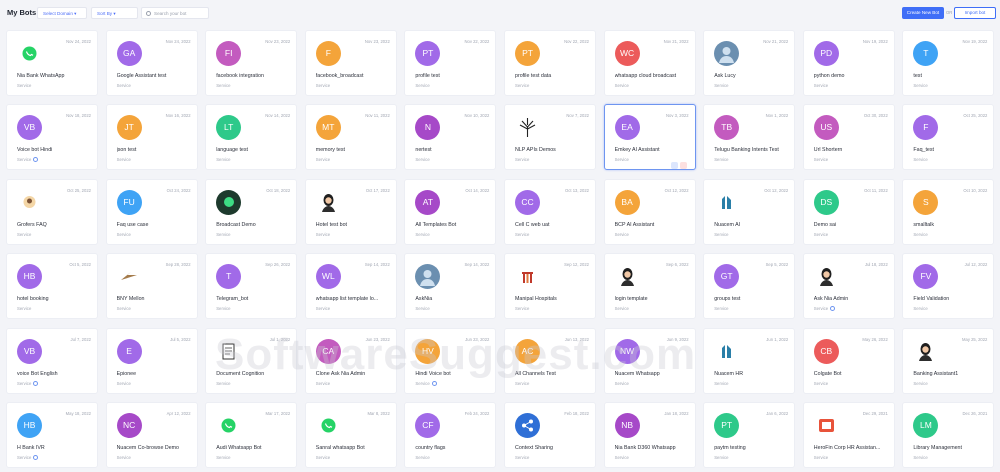  What do you see at coordinates (948, 286) in the screenshot?
I see `bot-card: FV Jul 12, 2022 Field Validation Service` at bounding box center [948, 286].